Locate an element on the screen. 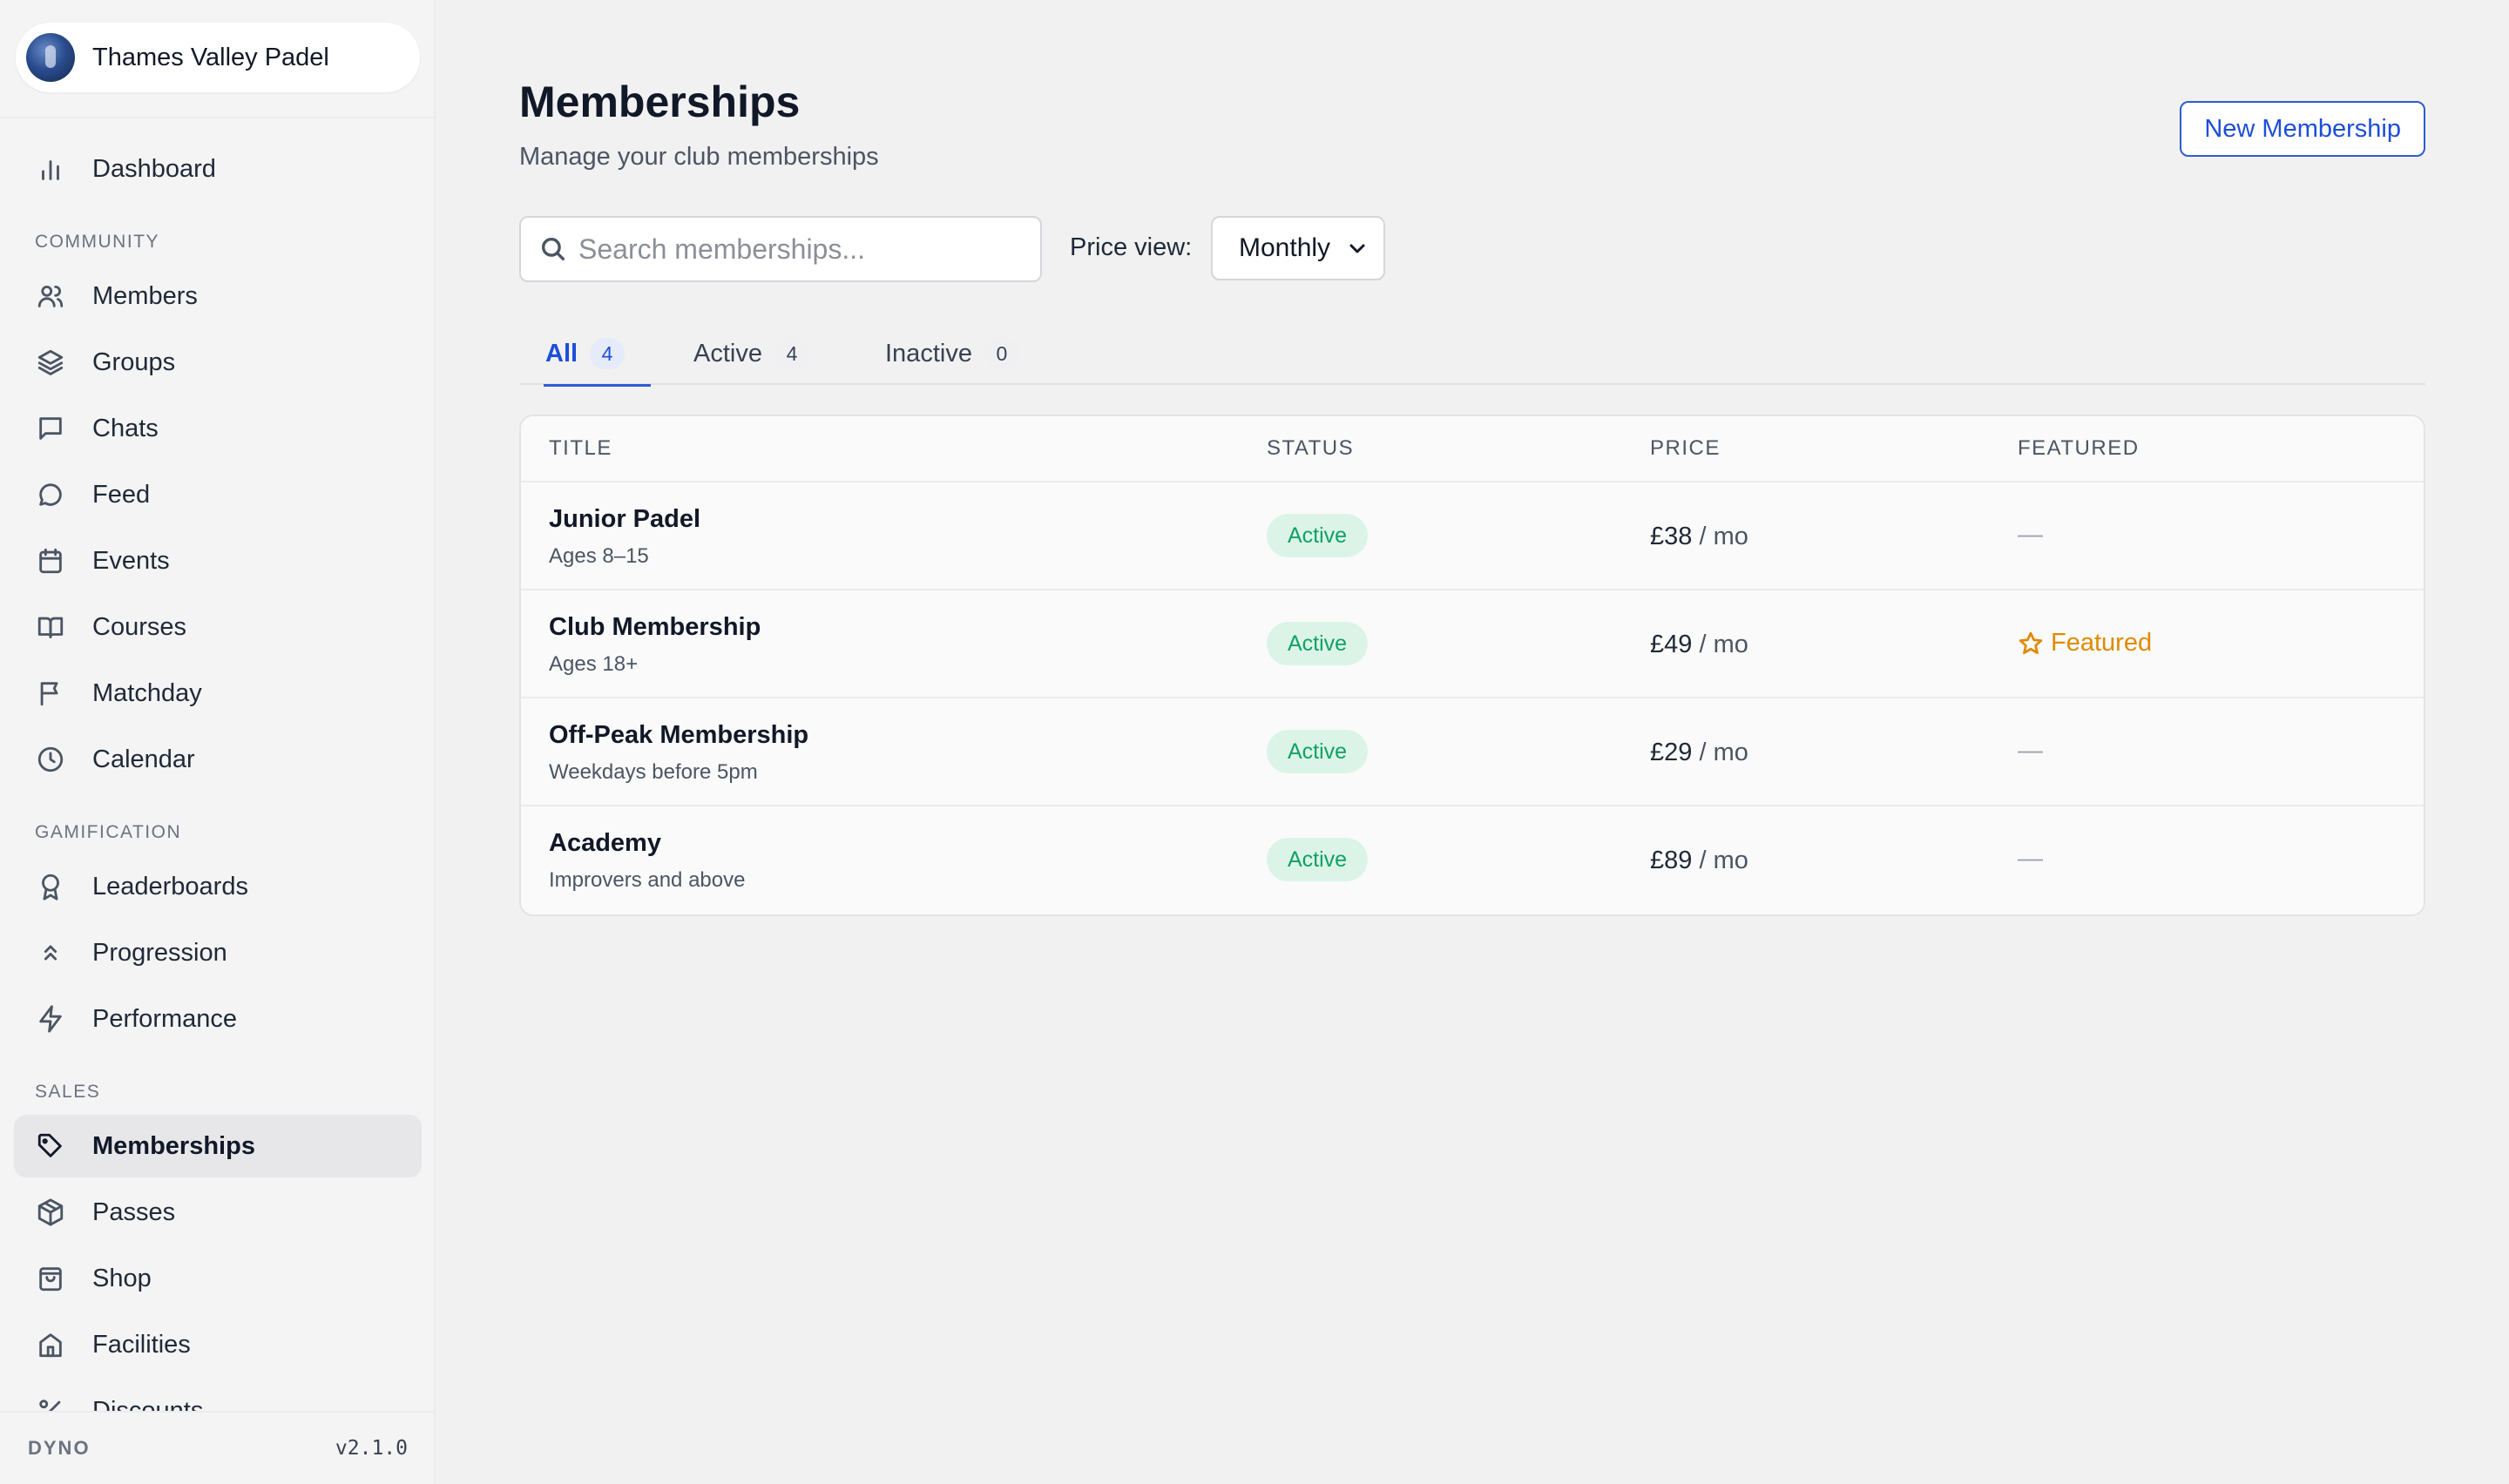 Image resolution: width=2509 pixels, height=1484 pixels. app-version: v2.1.0 is located at coordinates (371, 1449).